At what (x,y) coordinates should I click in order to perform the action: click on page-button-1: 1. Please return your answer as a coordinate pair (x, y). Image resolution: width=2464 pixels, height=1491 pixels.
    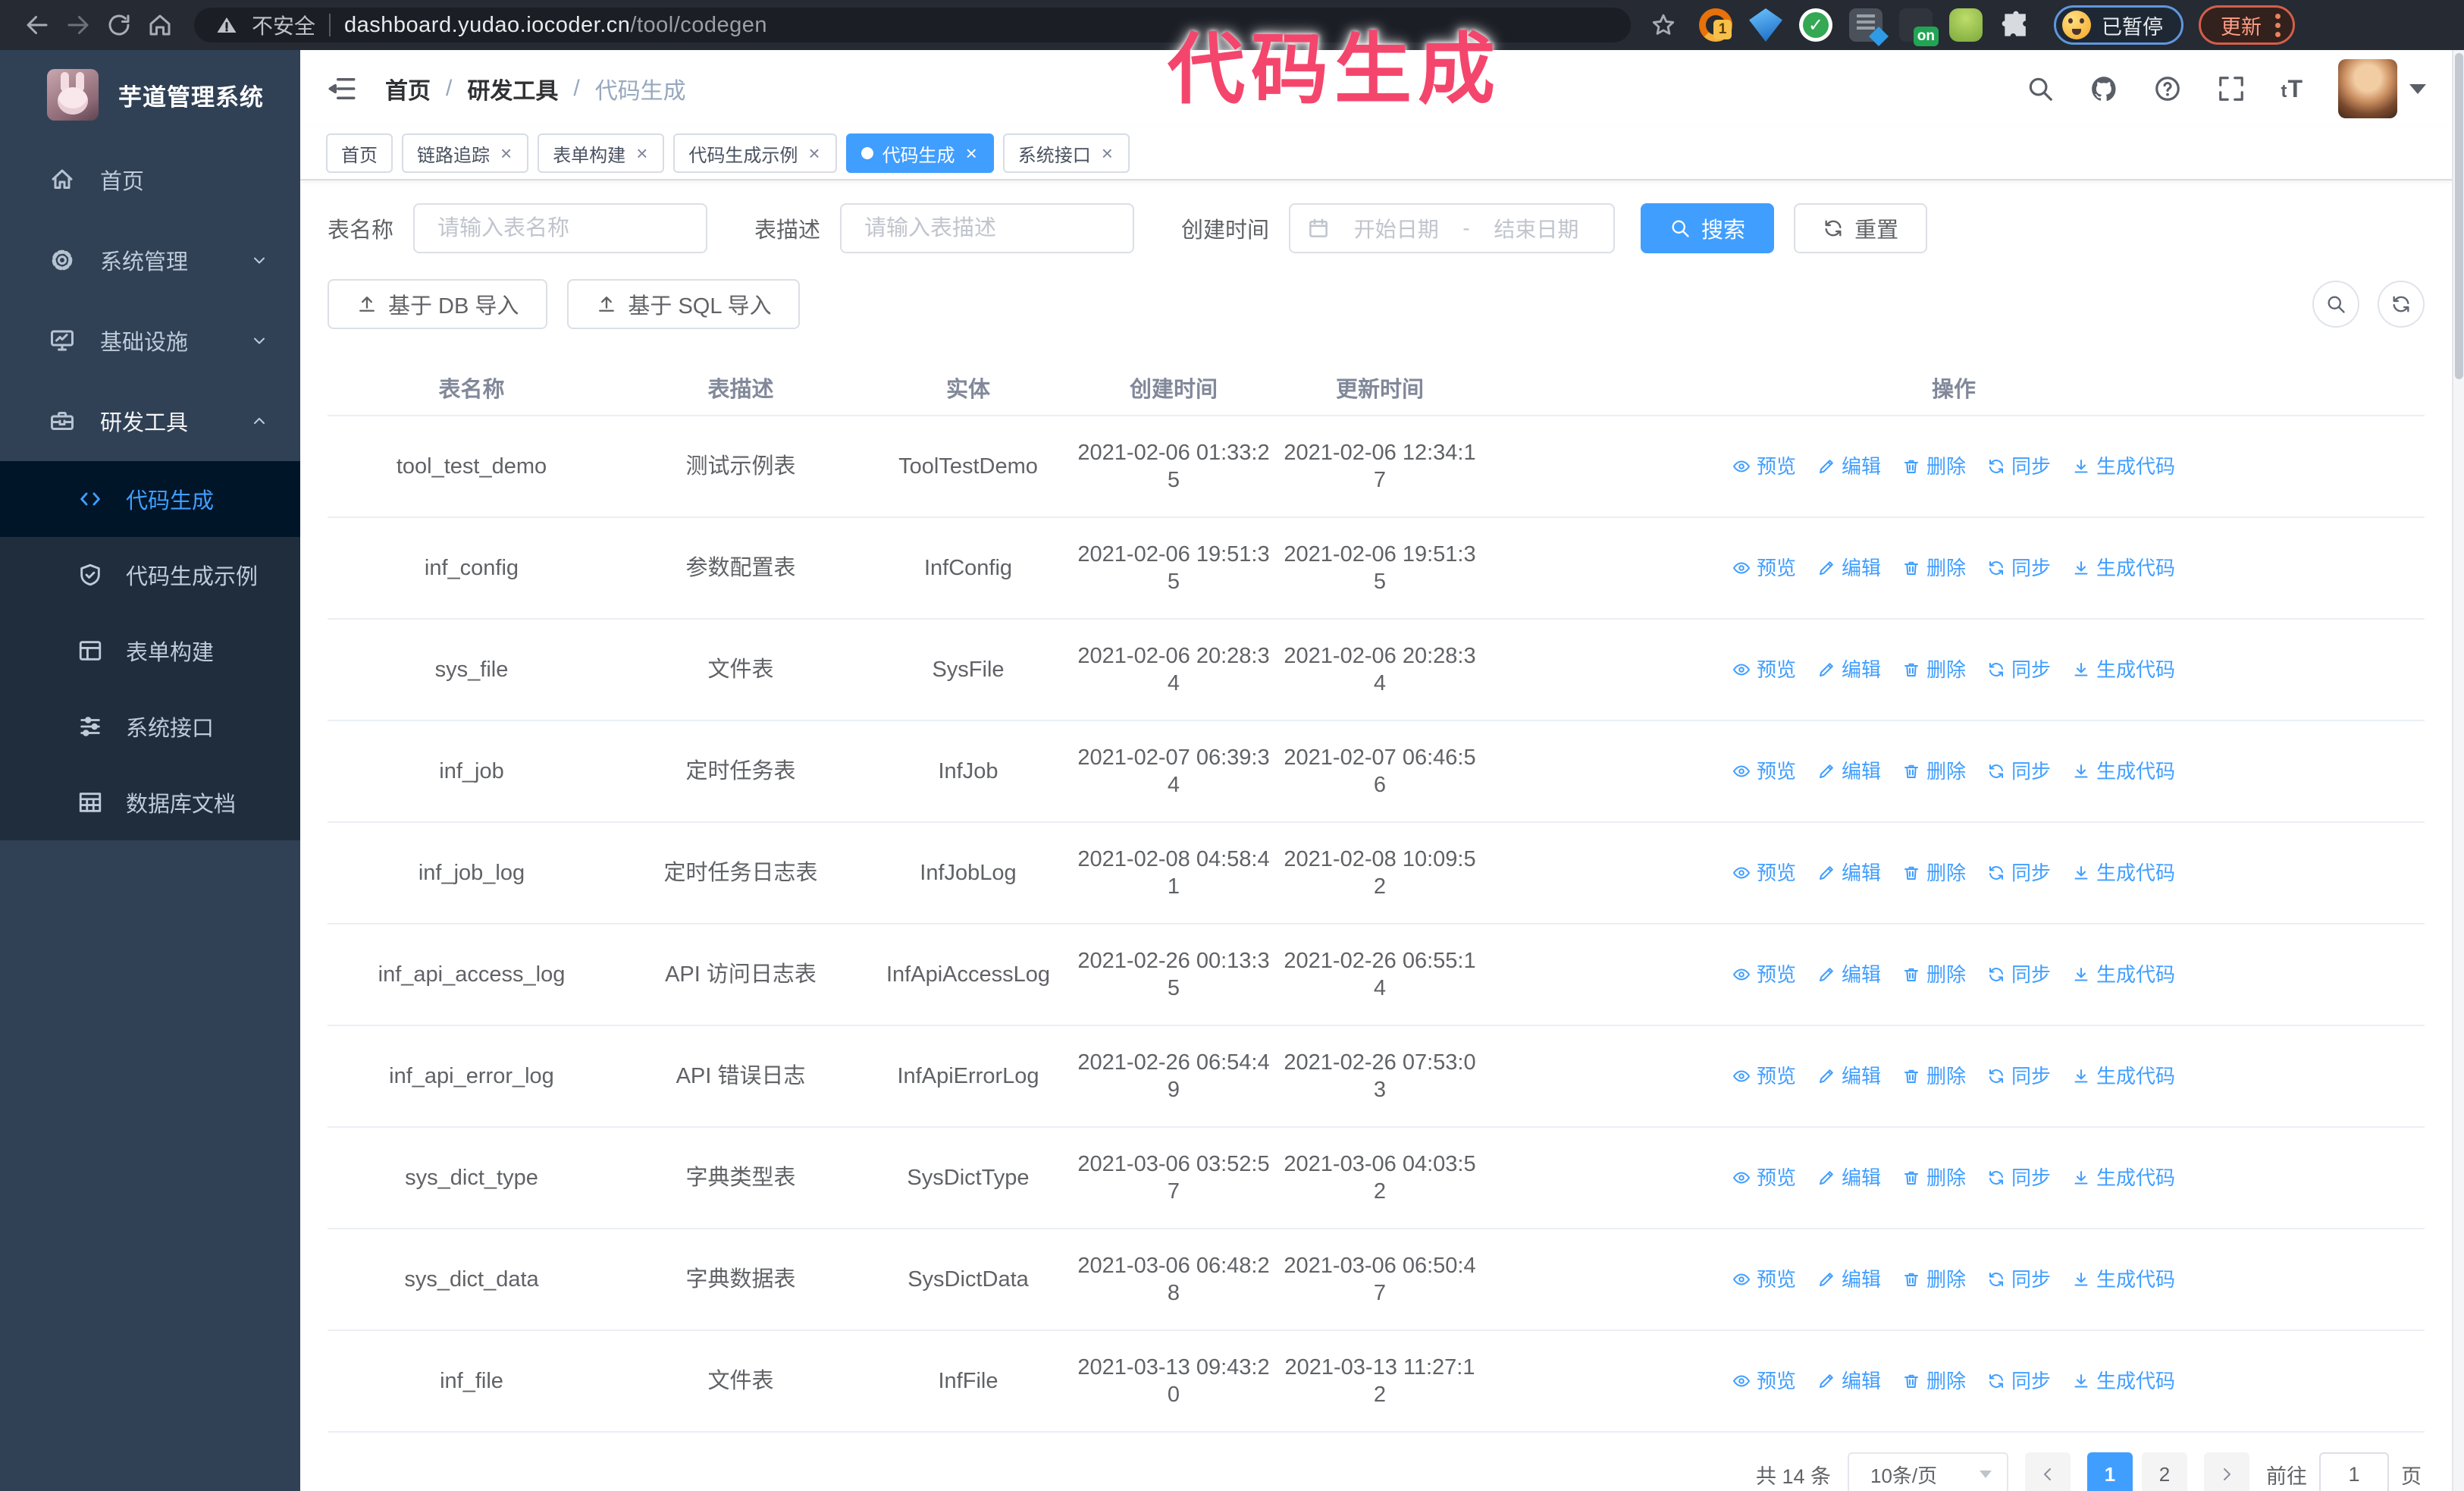
    Looking at the image, I should click on (2110, 1471).